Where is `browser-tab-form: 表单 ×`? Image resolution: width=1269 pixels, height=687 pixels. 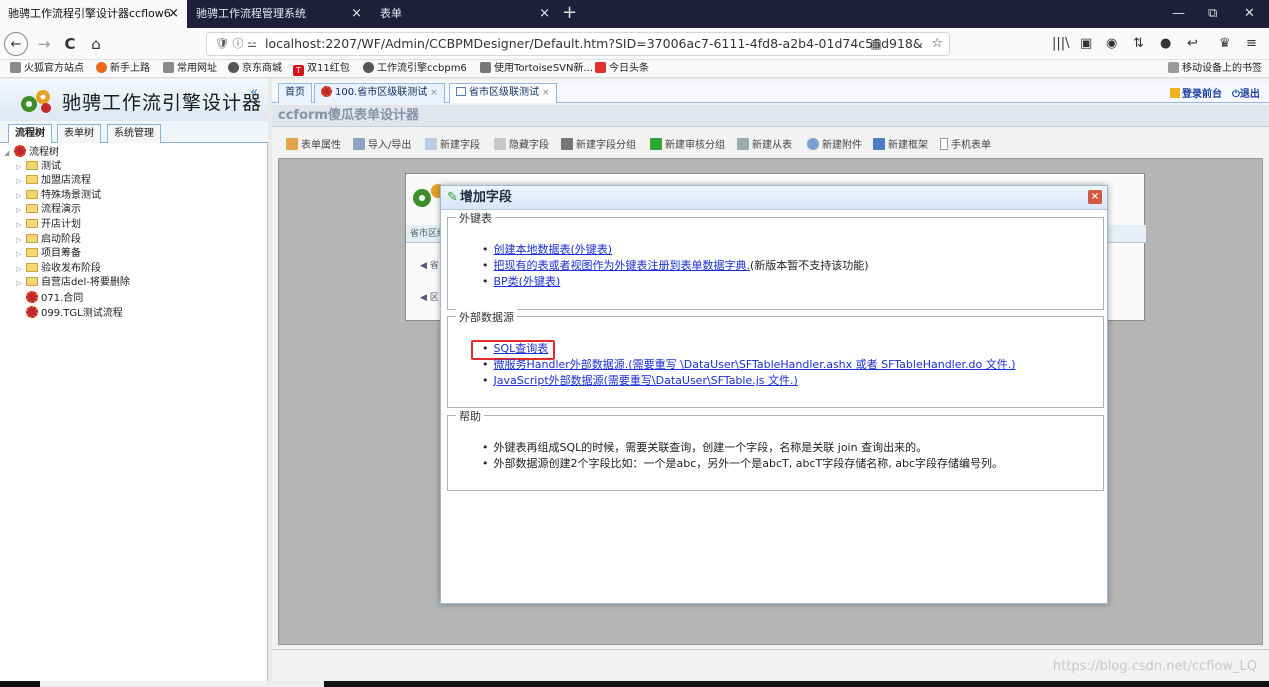 browser-tab-form: 表单 × is located at coordinates (465, 14).